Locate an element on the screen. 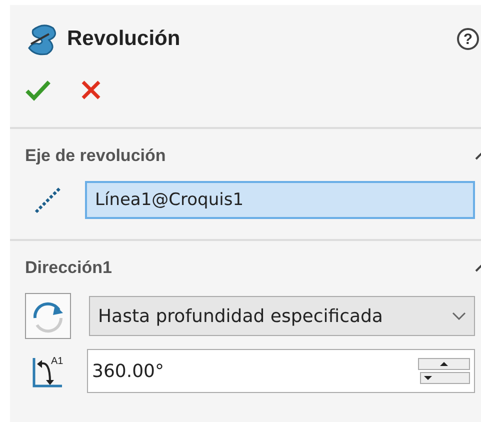 The height and width of the screenshot is (422, 481). spin-up-icon is located at coordinates (444, 364).